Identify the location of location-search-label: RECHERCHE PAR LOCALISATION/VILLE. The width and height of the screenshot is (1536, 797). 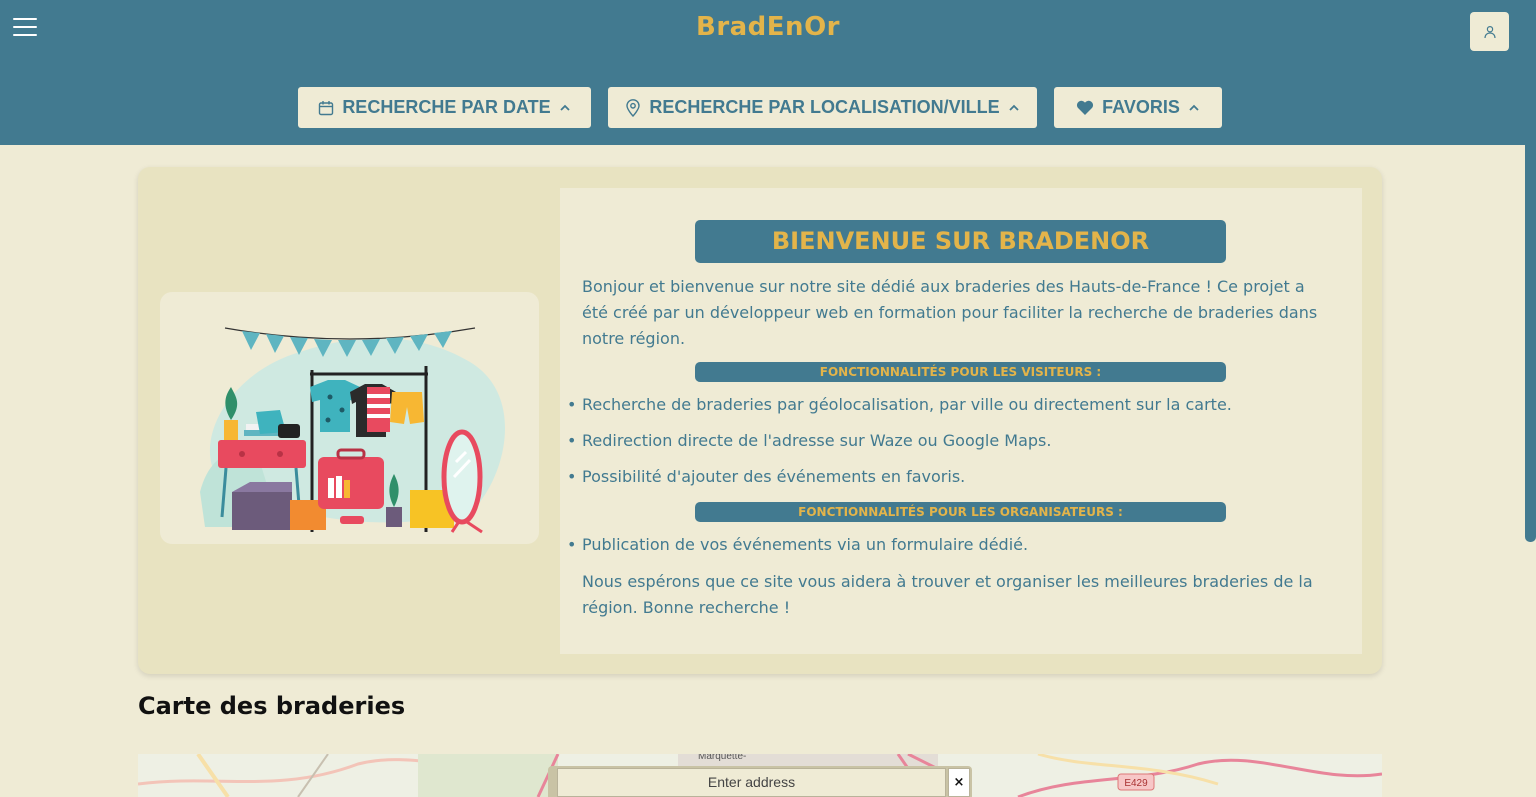
(824, 107).